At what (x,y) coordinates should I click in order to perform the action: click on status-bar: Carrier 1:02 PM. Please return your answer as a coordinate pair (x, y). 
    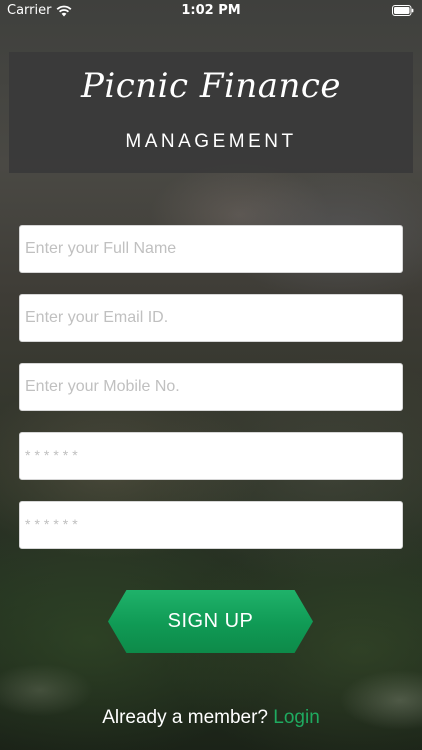
    Looking at the image, I should click on (211, 11).